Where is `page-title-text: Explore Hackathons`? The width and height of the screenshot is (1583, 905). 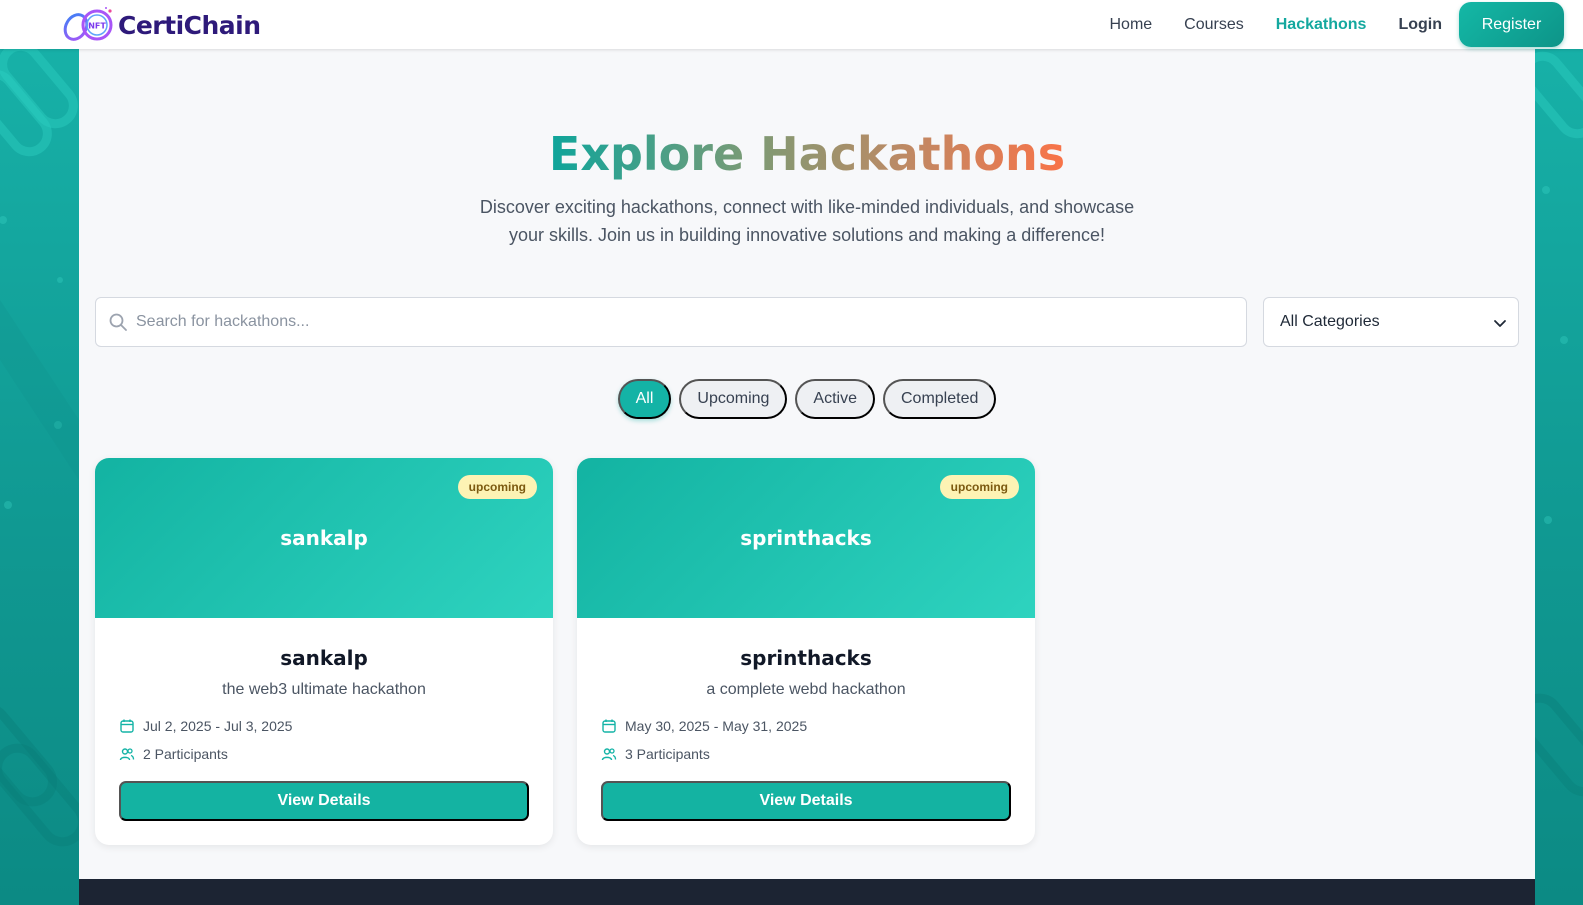
page-title-text: Explore Hackathons is located at coordinates (807, 154).